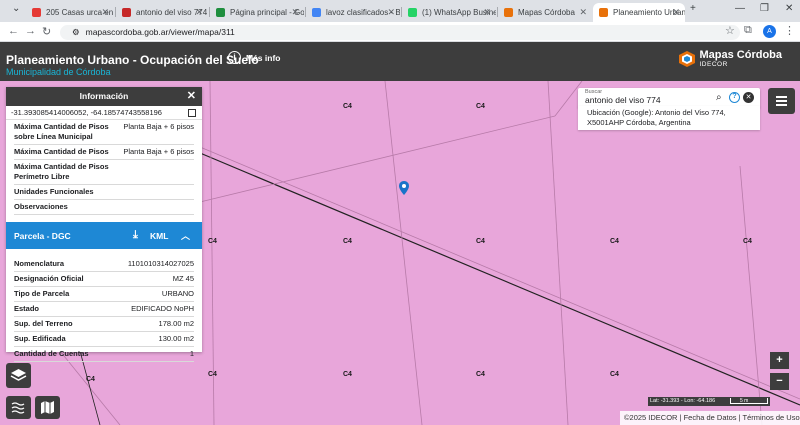 The width and height of the screenshot is (800, 425). I want to click on legend-button, so click(18, 407).